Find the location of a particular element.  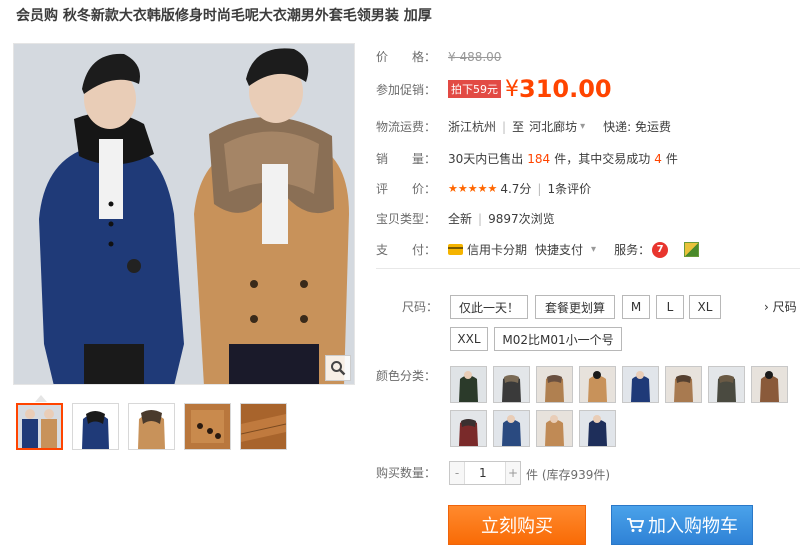

size-chart-link: › 尺码 is located at coordinates (780, 306).